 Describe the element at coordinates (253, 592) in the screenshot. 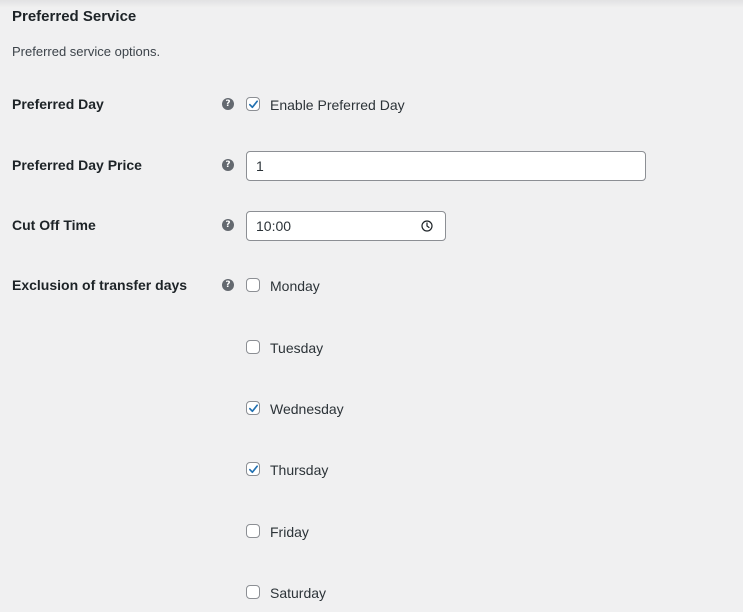

I see `day-checkbox-saturday` at that location.